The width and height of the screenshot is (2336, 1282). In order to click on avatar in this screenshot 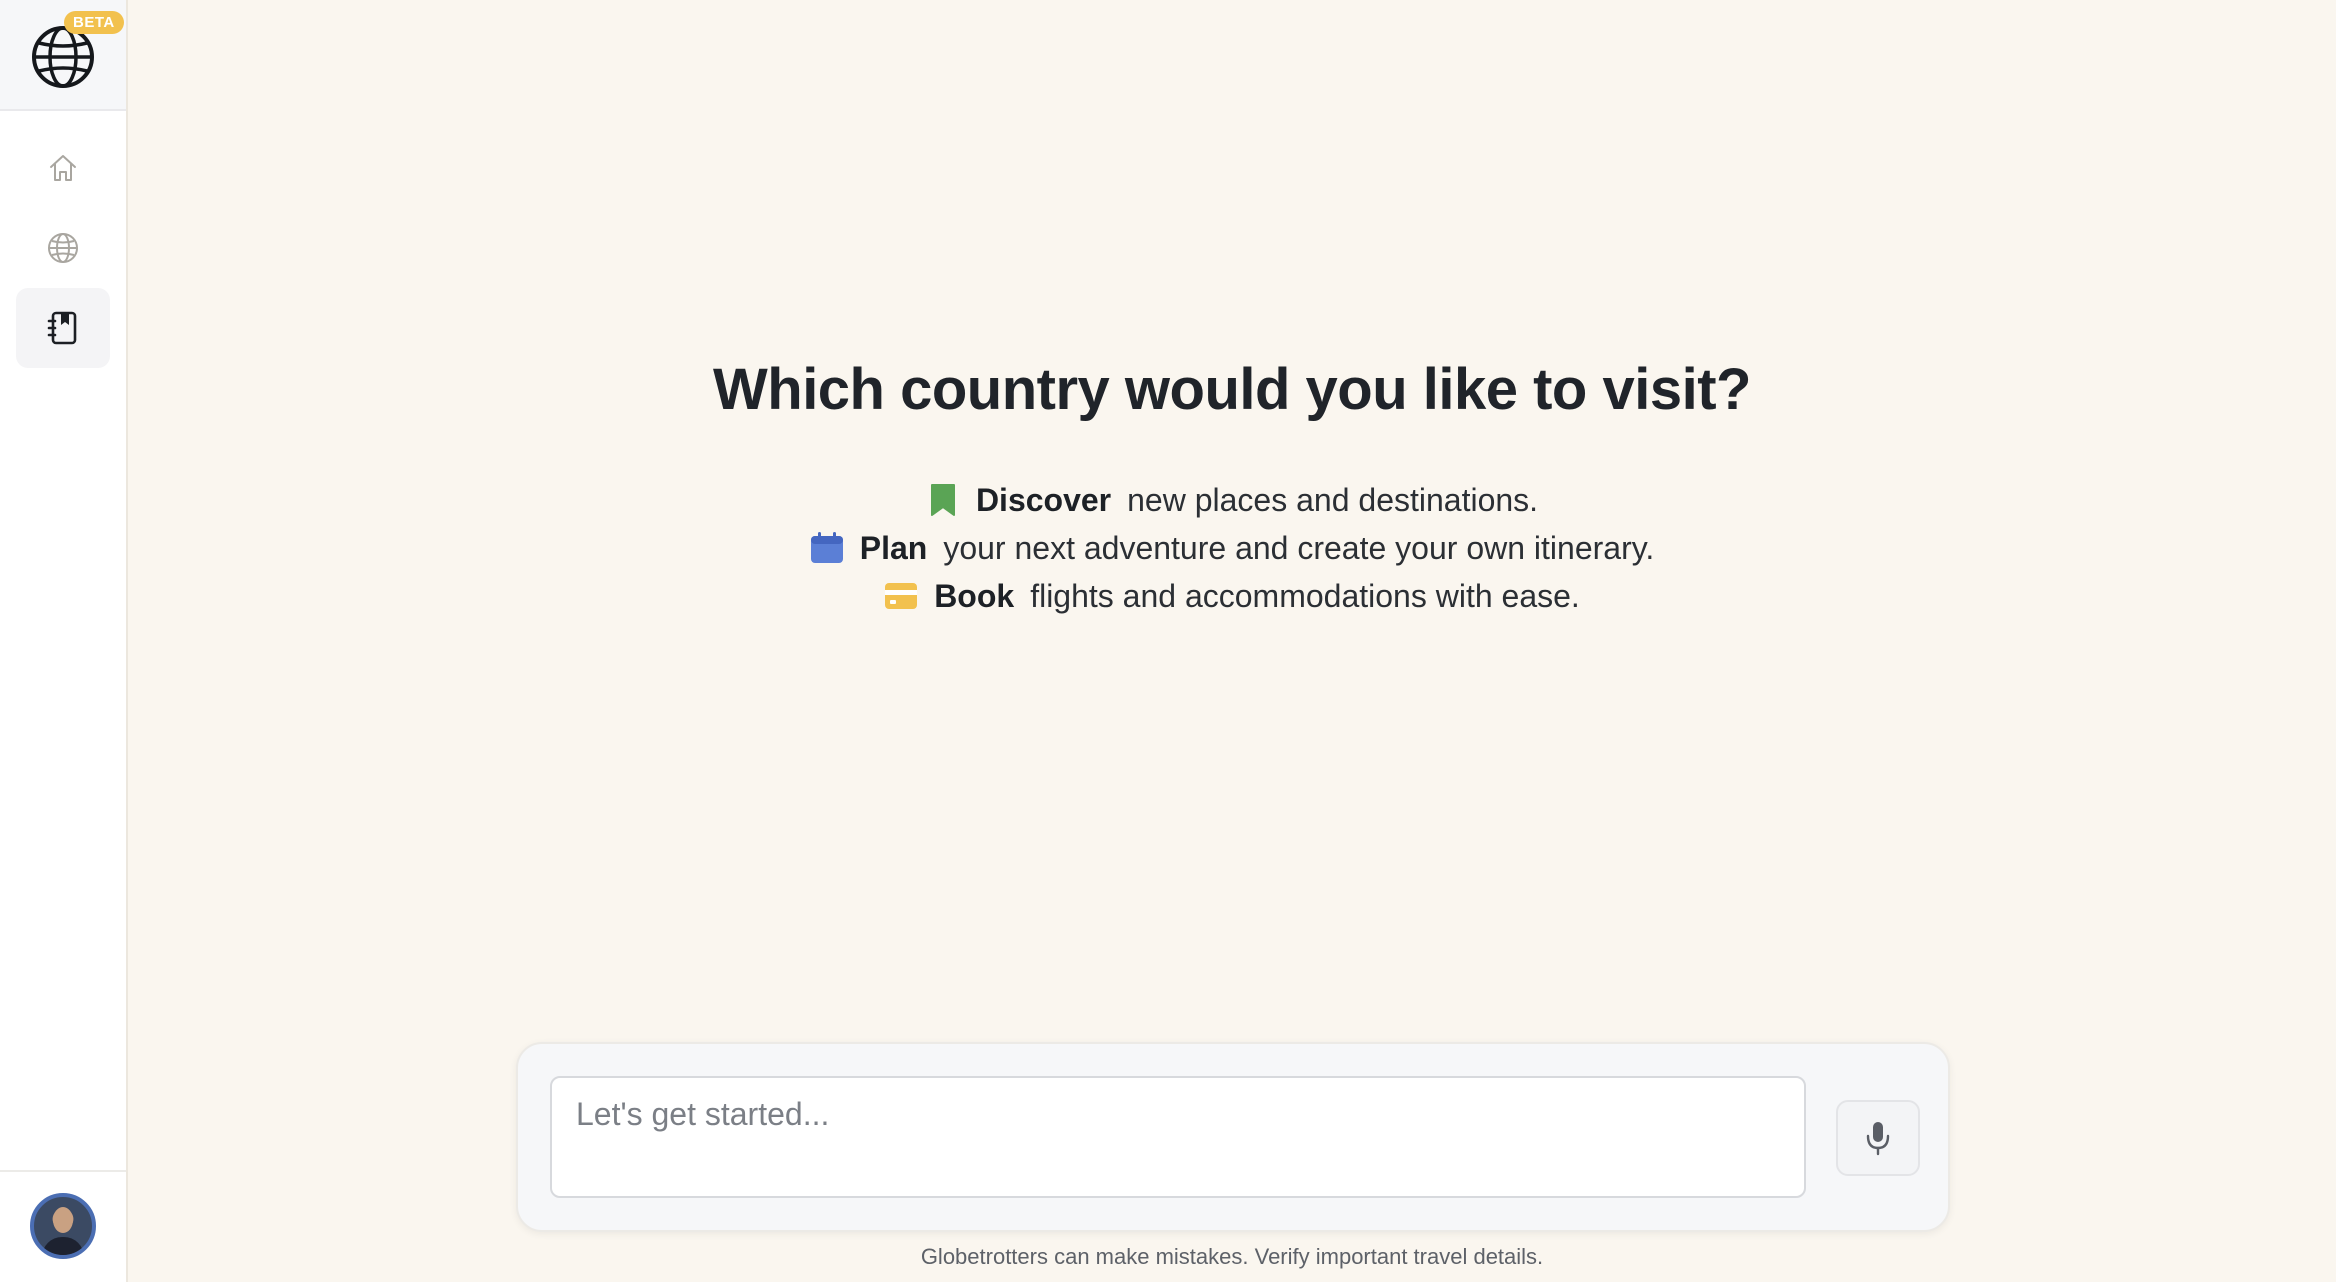, I will do `click(63, 1226)`.